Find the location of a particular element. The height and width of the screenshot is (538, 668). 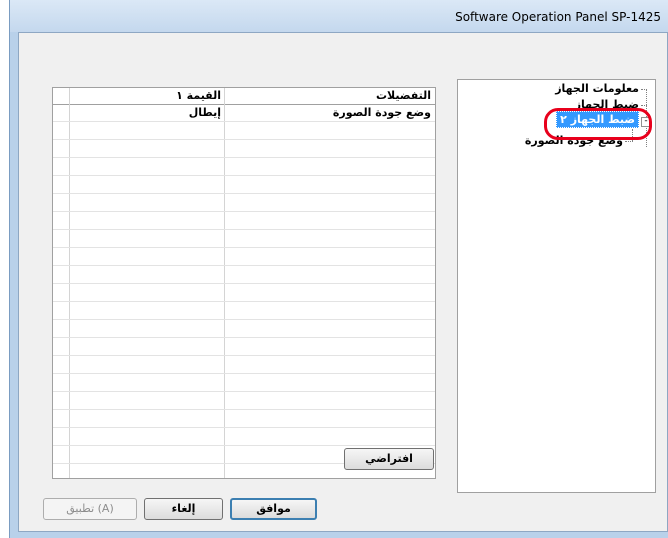

red-highlight-annotation is located at coordinates (598, 124).